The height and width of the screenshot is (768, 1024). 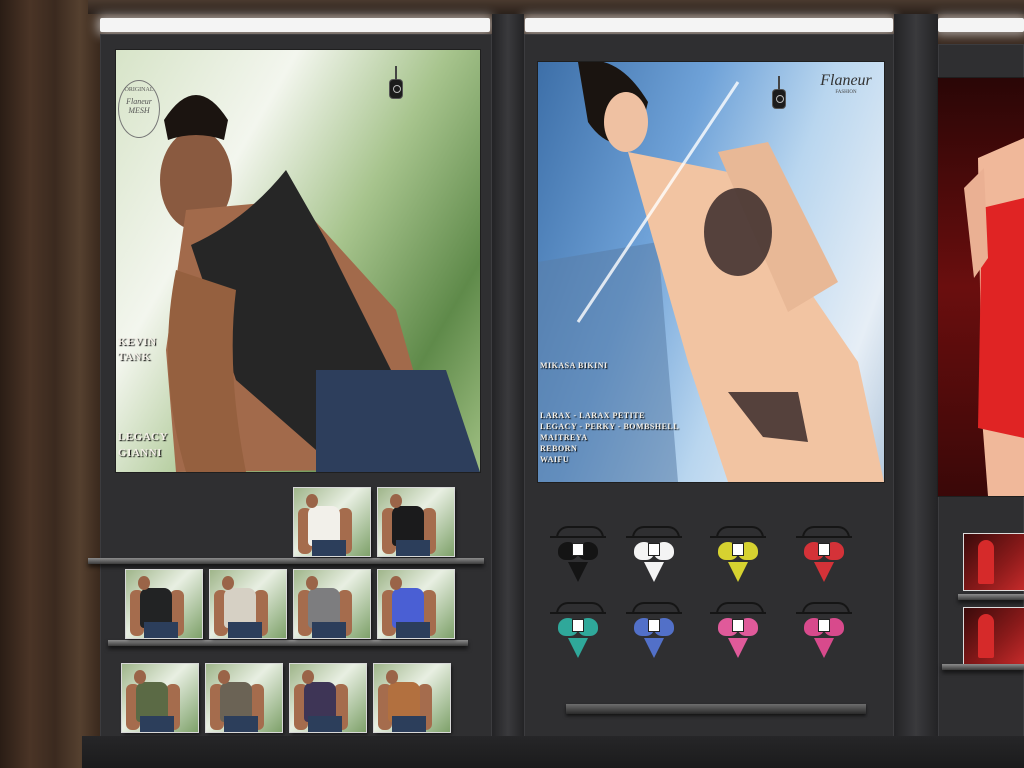 I want to click on floor-base, so click(x=553, y=752).